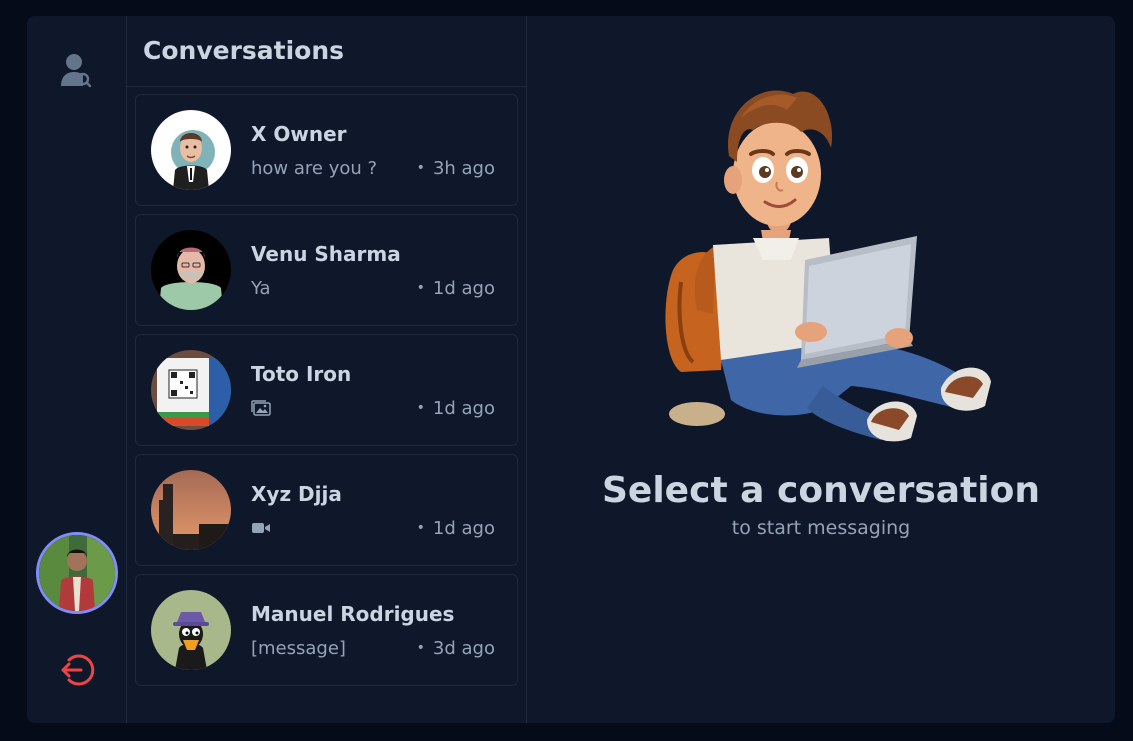 The height and width of the screenshot is (741, 1133). What do you see at coordinates (456, 648) in the screenshot?
I see `timestamp: 3d ago` at bounding box center [456, 648].